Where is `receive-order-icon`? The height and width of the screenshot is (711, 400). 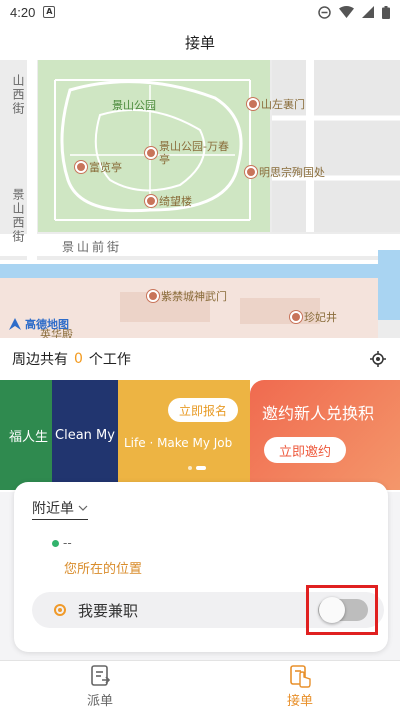 receive-order-icon is located at coordinates (300, 676).